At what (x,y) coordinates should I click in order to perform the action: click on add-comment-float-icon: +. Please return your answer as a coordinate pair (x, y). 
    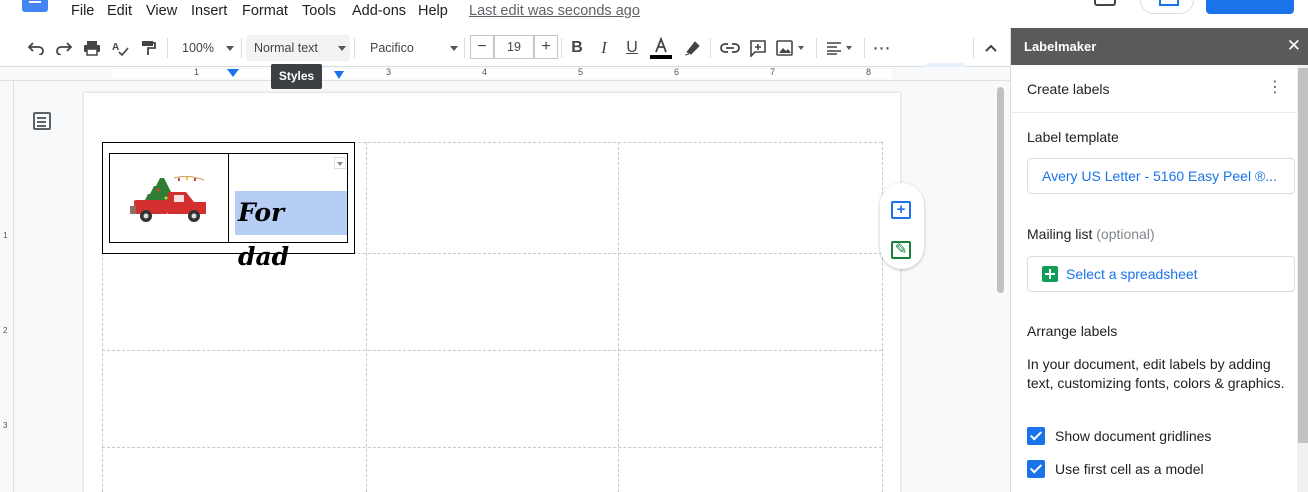
    Looking at the image, I should click on (901, 210).